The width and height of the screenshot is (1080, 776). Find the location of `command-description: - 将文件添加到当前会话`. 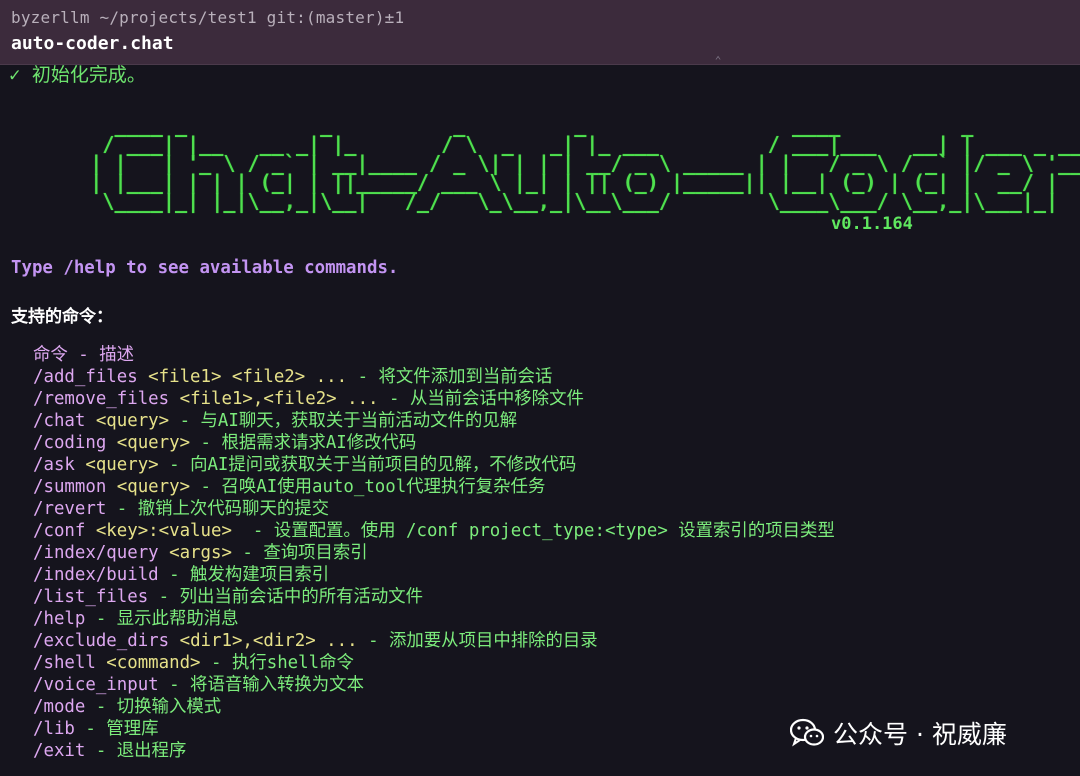

command-description: - 将文件添加到当前会话 is located at coordinates (450, 377).